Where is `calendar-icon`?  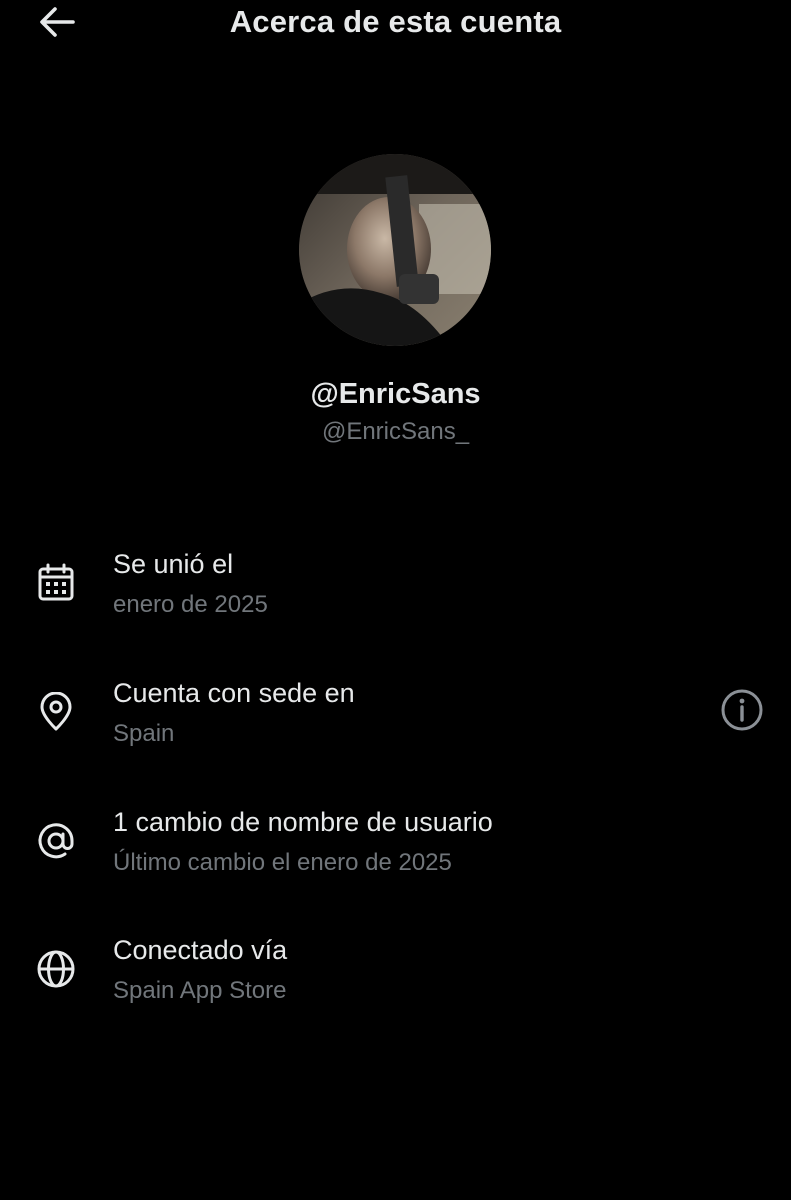 calendar-icon is located at coordinates (56, 583).